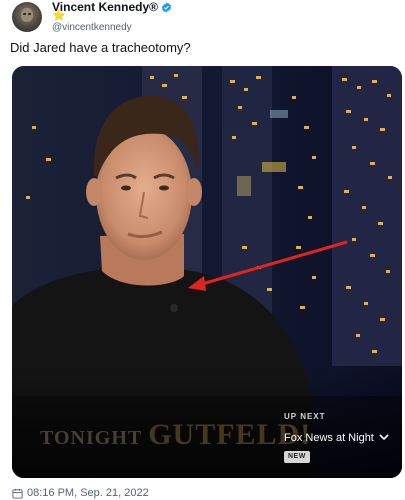  What do you see at coordinates (100, 47) in the screenshot?
I see `tweet-text: Did Jared have a tracheotomy?` at bounding box center [100, 47].